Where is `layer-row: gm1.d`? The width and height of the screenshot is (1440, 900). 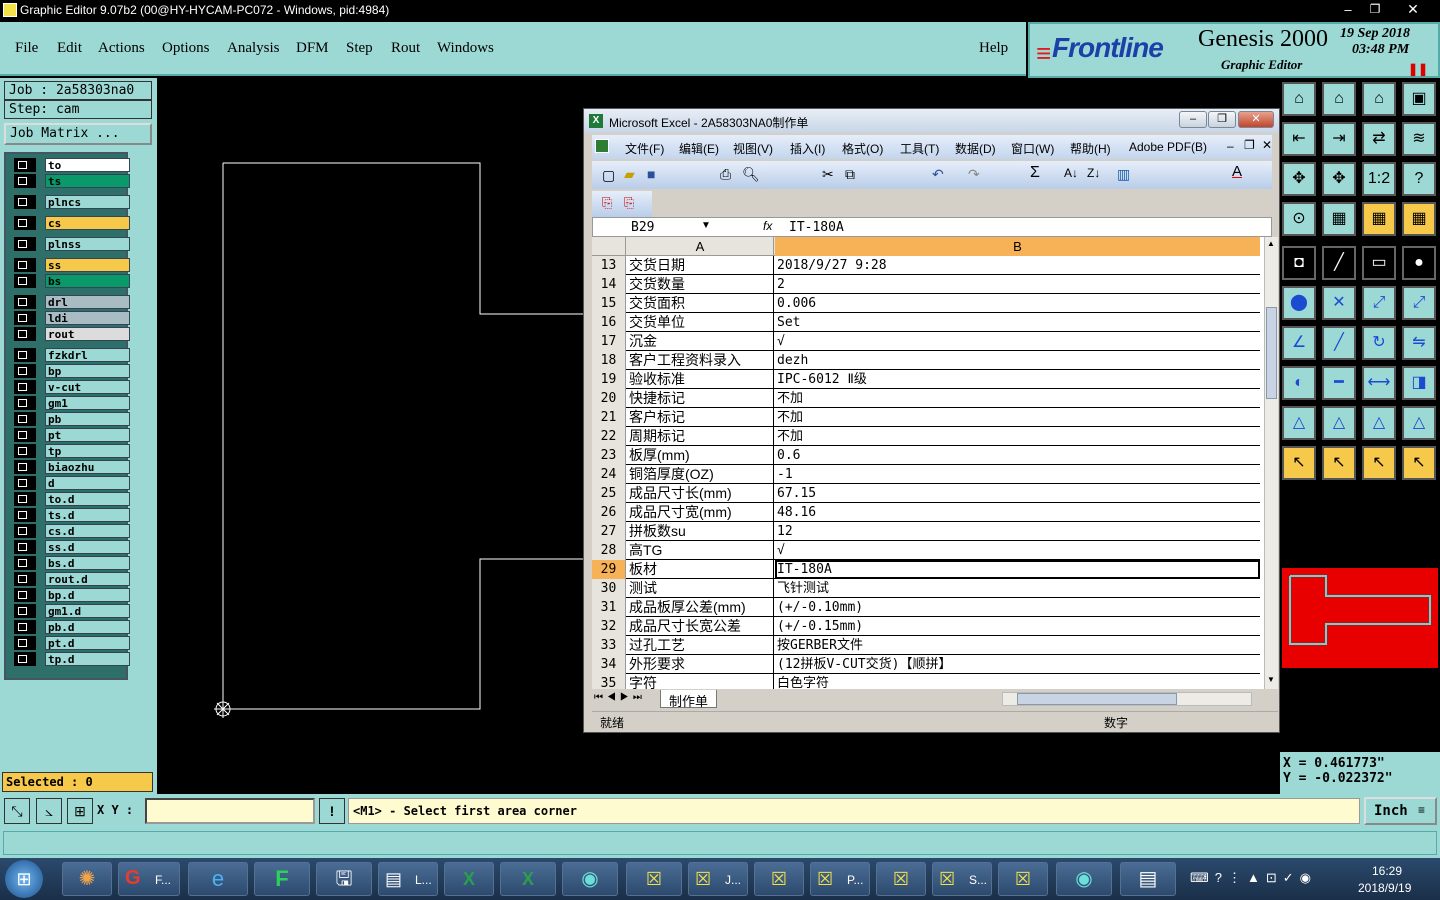 layer-row: gm1.d is located at coordinates (72, 611).